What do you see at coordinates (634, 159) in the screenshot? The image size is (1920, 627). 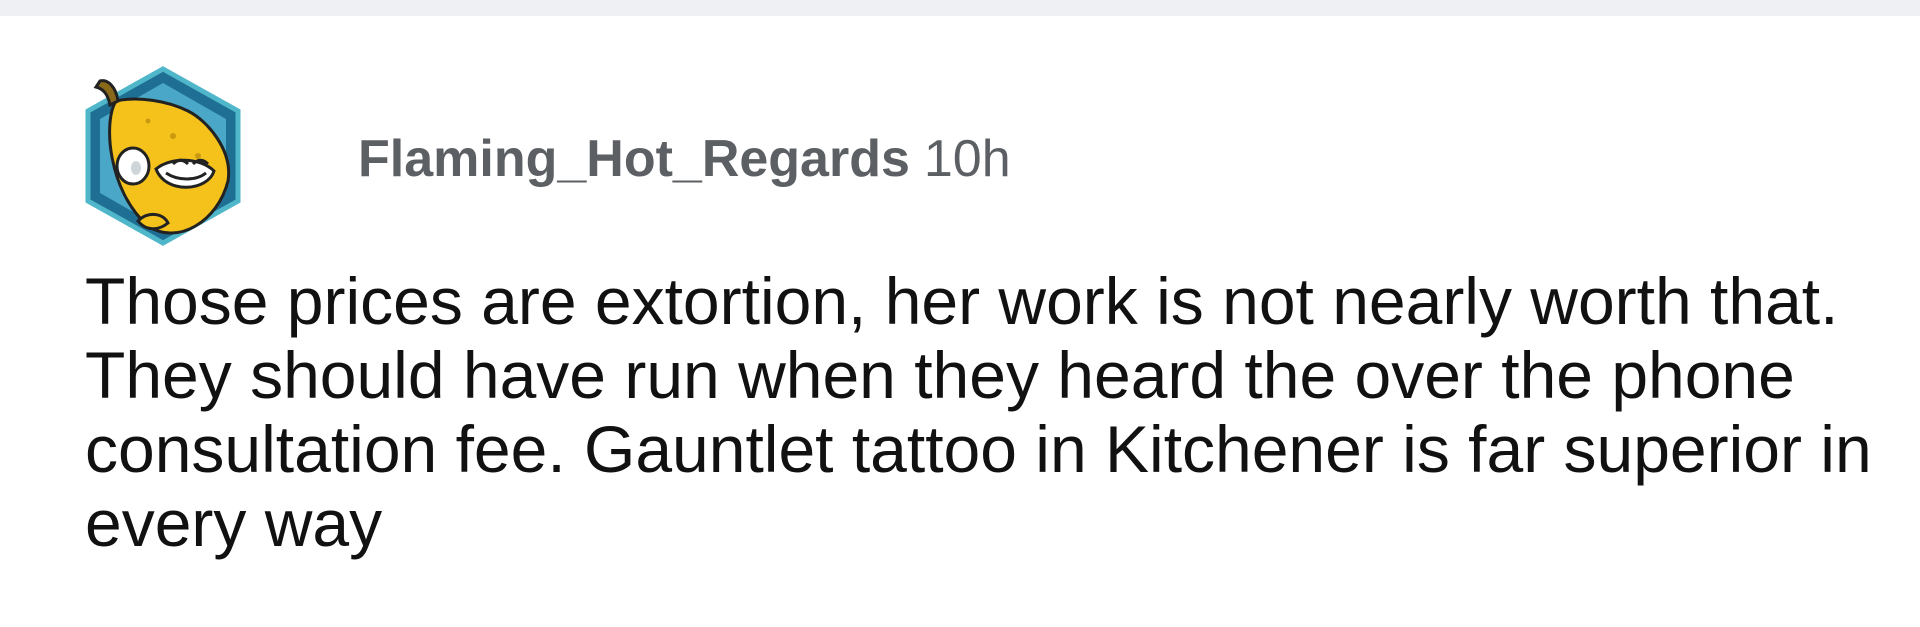 I see `username-link: Flaming_Hot_Regards` at bounding box center [634, 159].